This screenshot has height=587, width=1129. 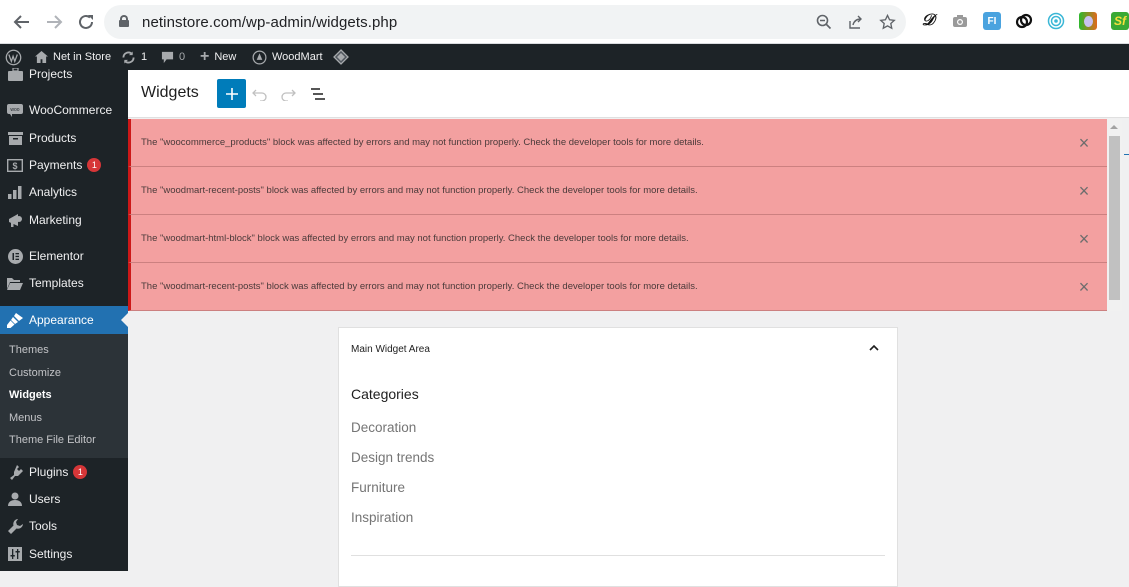 What do you see at coordinates (390, 349) in the screenshot?
I see `widget-area-title: Main Widget Area` at bounding box center [390, 349].